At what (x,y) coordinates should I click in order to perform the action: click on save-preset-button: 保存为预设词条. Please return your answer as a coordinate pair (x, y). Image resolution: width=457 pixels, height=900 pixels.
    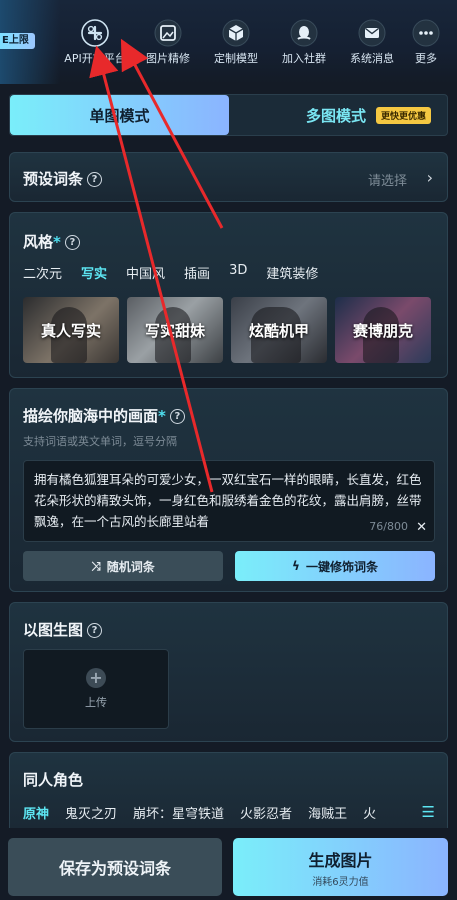
    Looking at the image, I should click on (115, 867).